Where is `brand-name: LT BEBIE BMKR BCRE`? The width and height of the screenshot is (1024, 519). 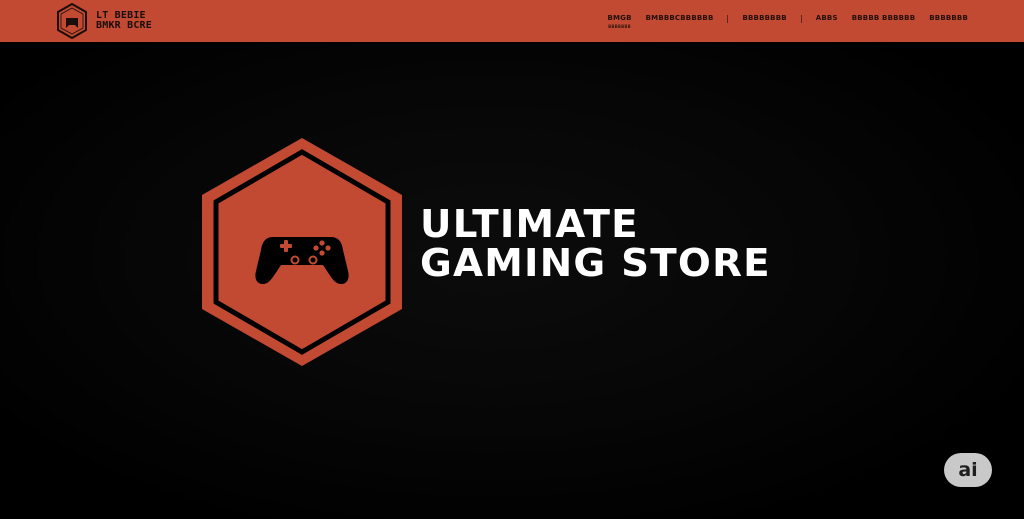
brand-name: LT BEBIE BMKR BCRE is located at coordinates (124, 21).